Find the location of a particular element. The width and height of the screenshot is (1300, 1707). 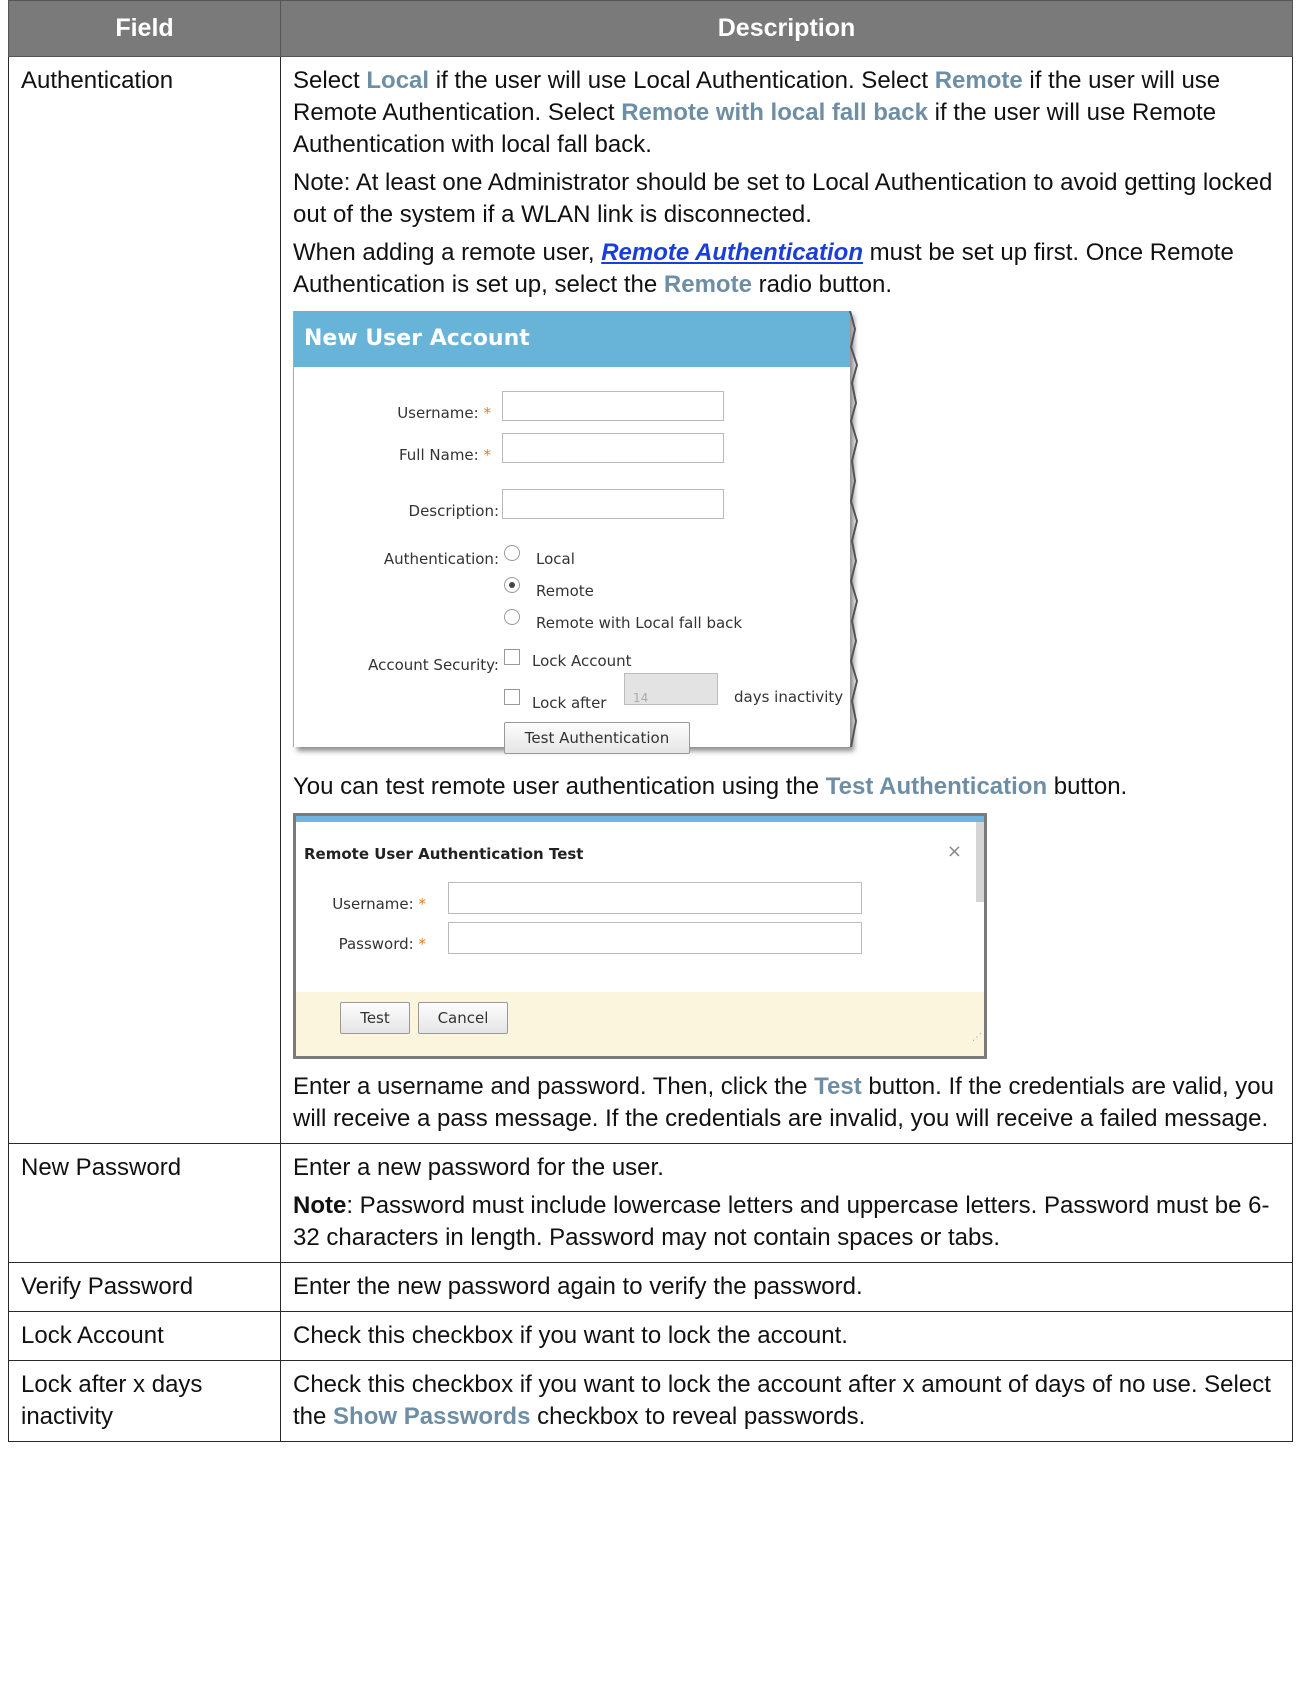

description-input is located at coordinates (613, 504).